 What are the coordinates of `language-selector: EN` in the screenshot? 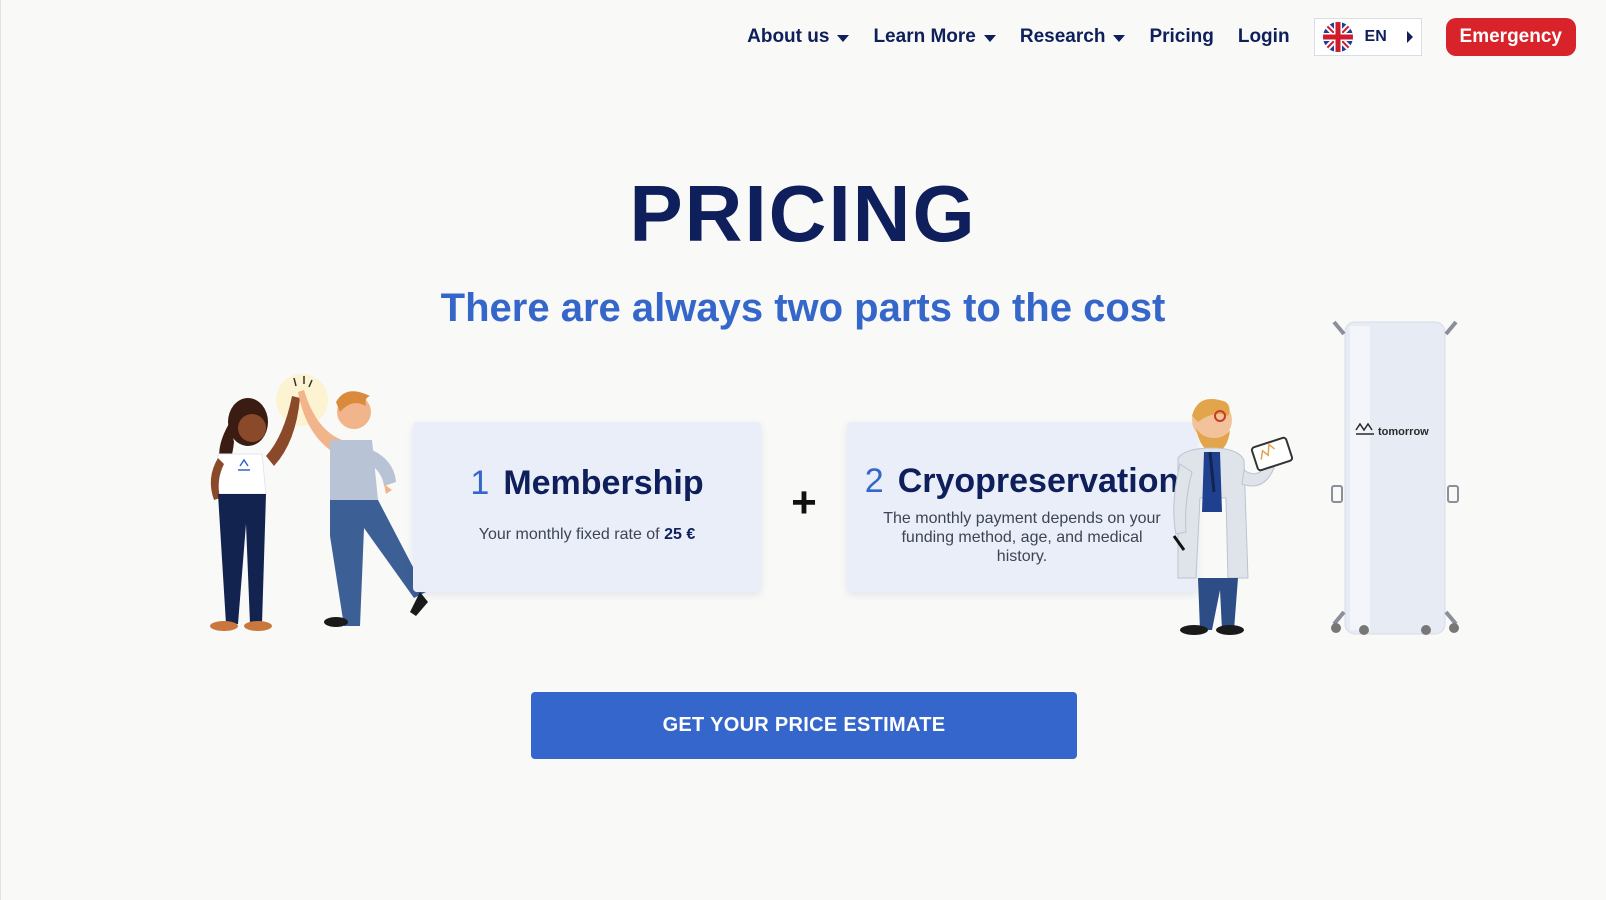 It's located at (1367, 37).